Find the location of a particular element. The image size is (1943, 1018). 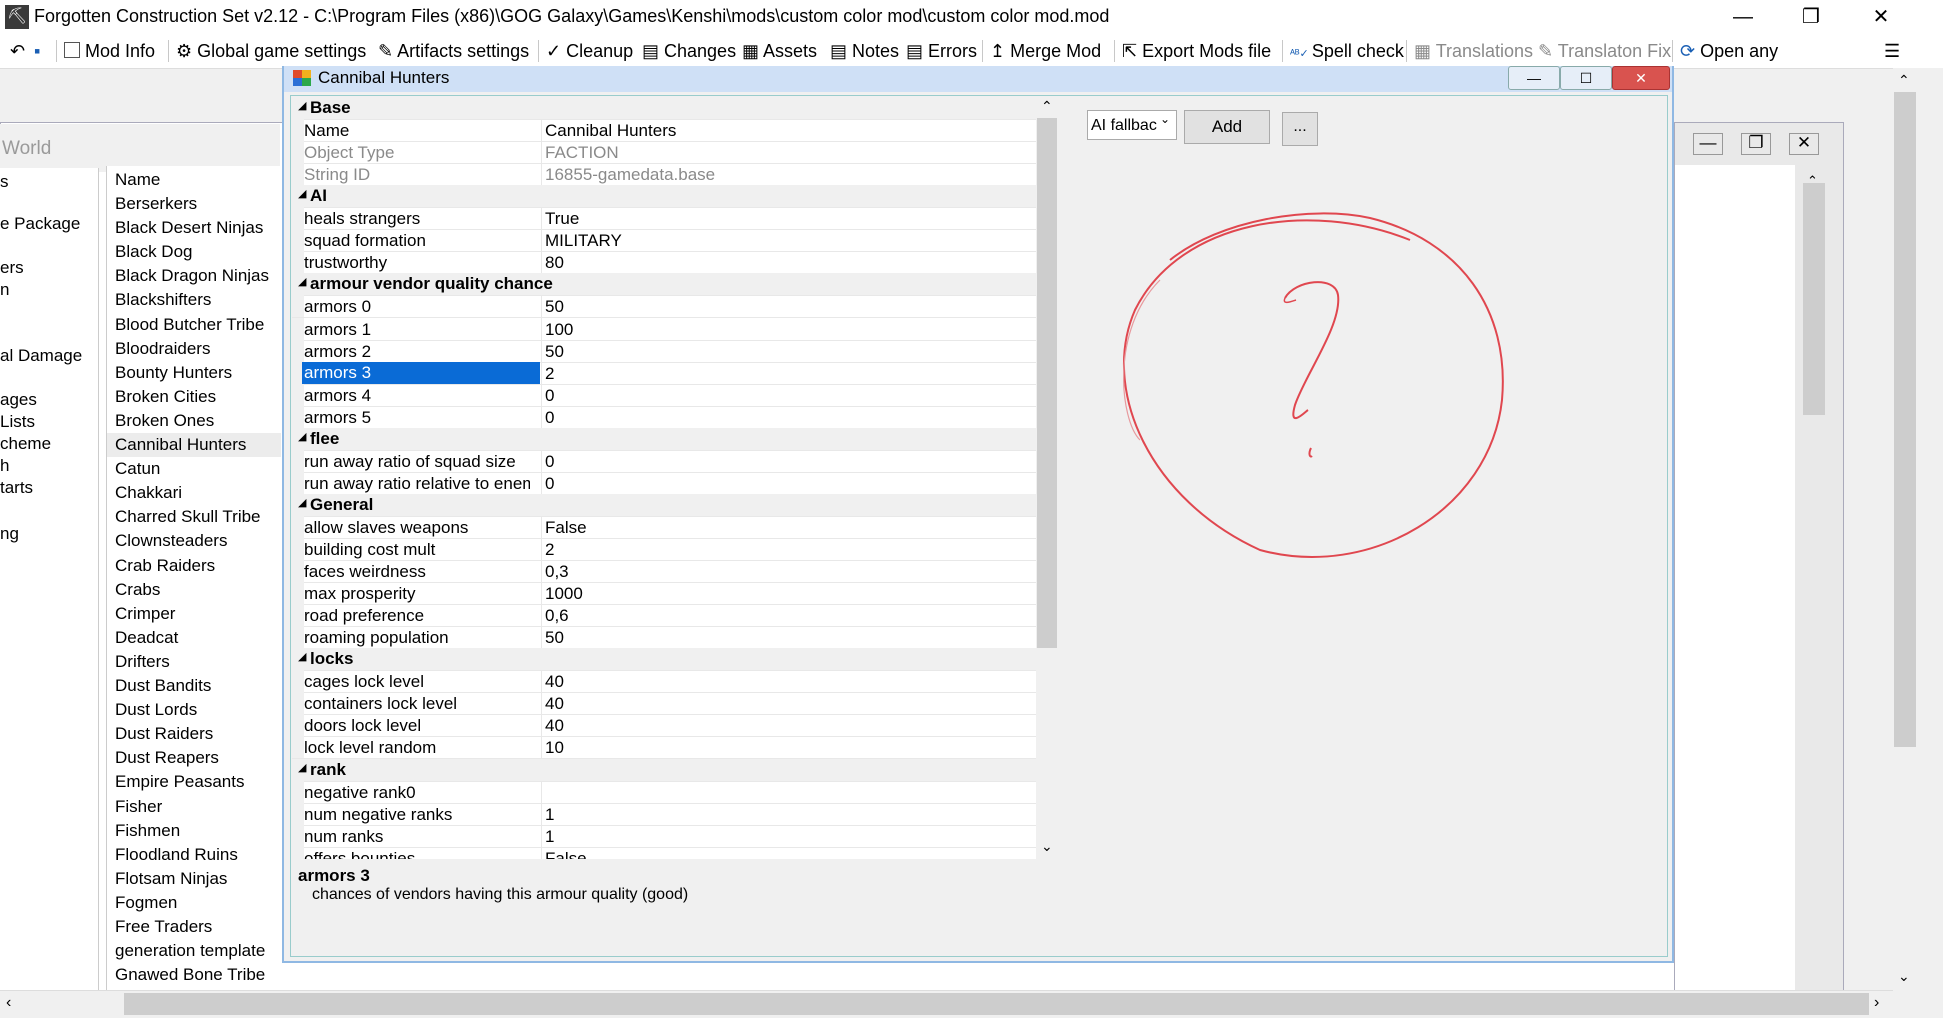

list-item: Crabs is located at coordinates (194, 590).